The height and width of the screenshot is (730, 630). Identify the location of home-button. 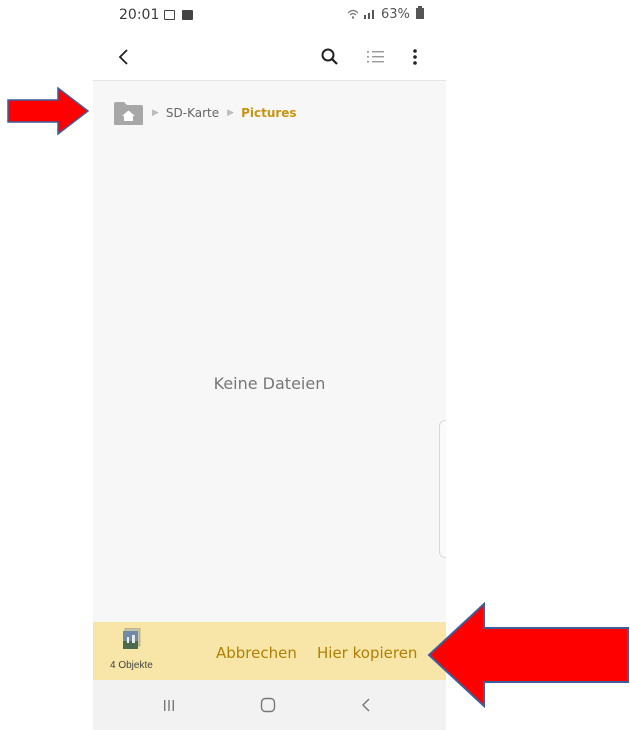
(268, 705).